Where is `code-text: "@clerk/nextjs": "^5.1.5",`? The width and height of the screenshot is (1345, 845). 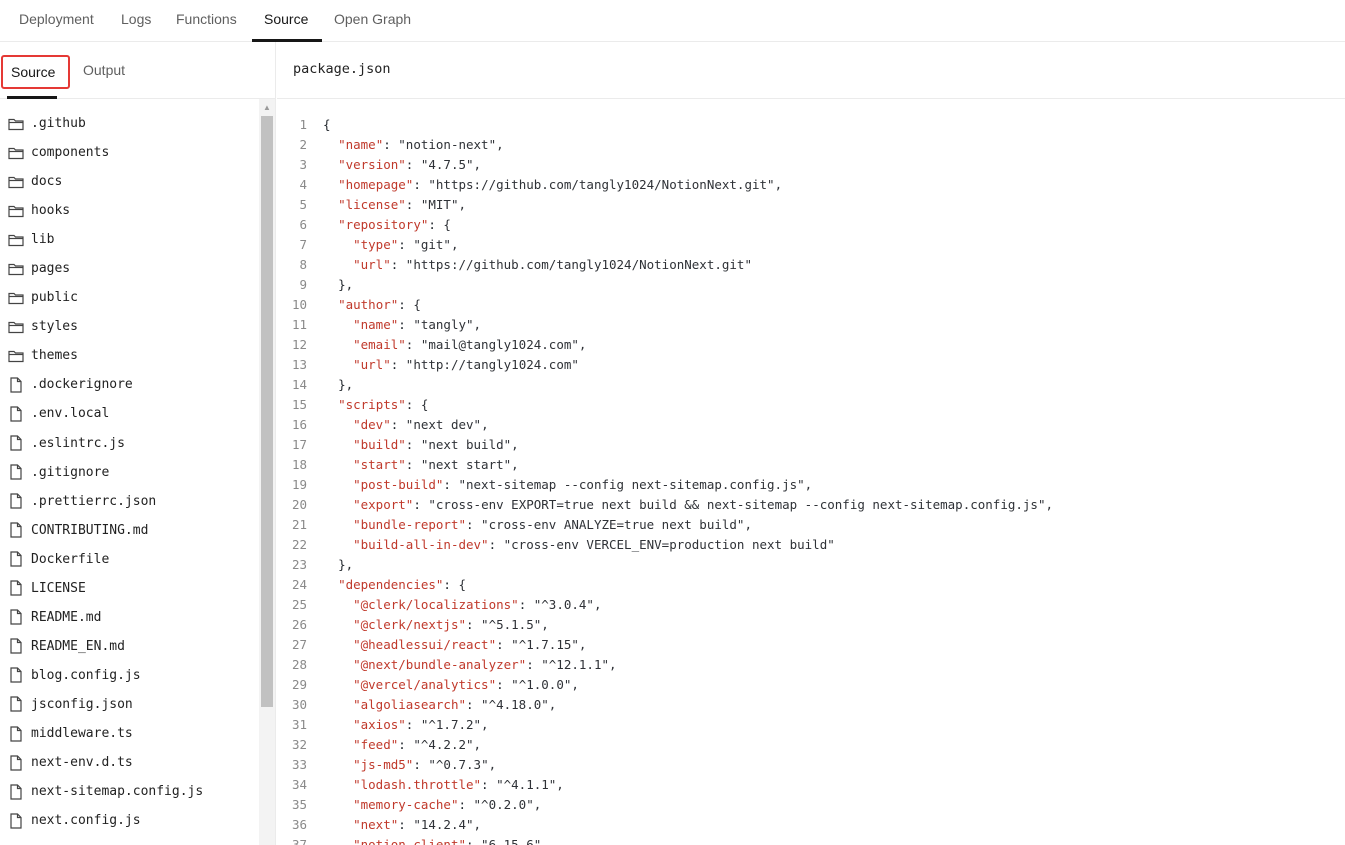 code-text: "@clerk/nextjs": "^5.1.5", is located at coordinates (451, 624).